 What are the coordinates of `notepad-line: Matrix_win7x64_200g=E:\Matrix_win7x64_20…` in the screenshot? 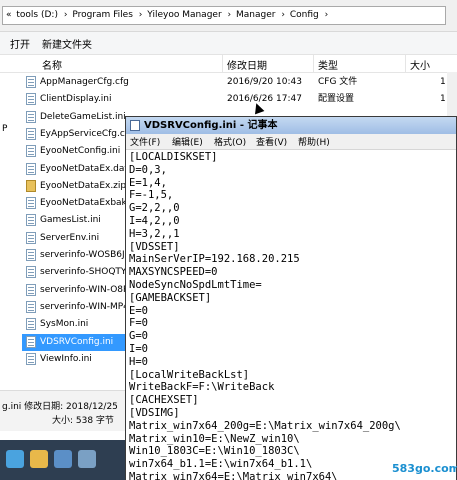 It's located at (265, 425).